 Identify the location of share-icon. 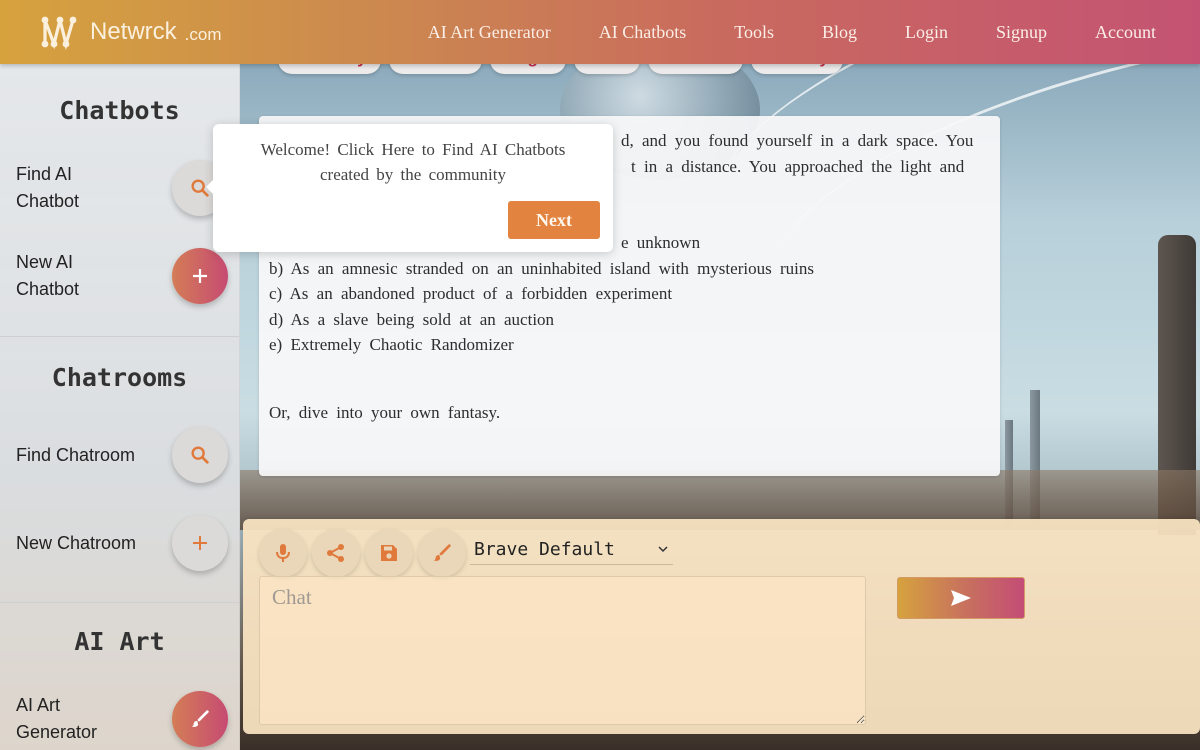
(335, 553).